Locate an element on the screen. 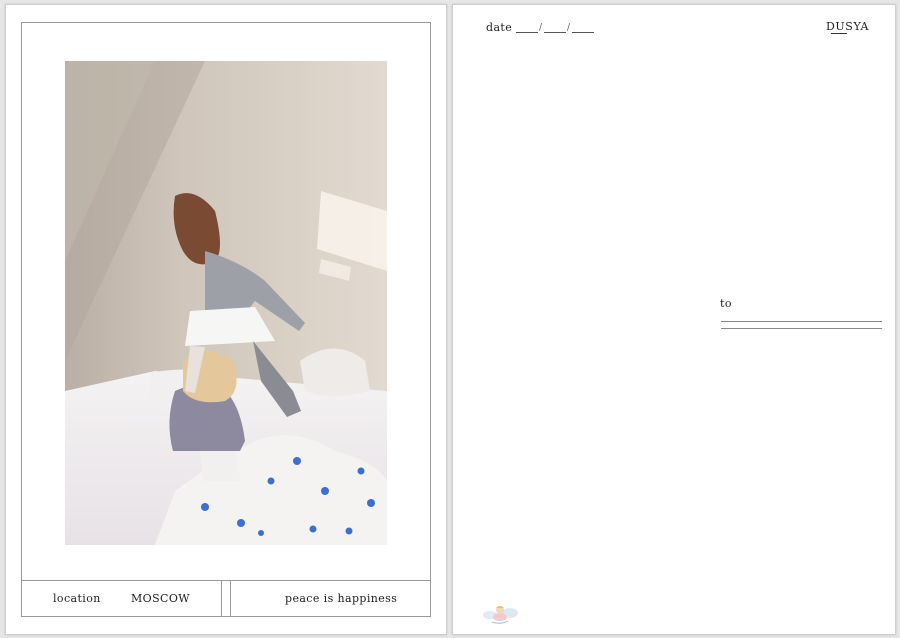  brand-logo-text: DUSYA is located at coordinates (847, 26).